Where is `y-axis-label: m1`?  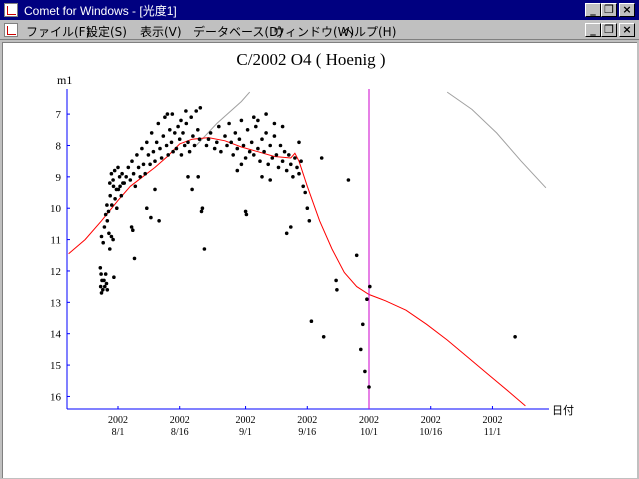
y-axis-label: m1 is located at coordinates (64, 80).